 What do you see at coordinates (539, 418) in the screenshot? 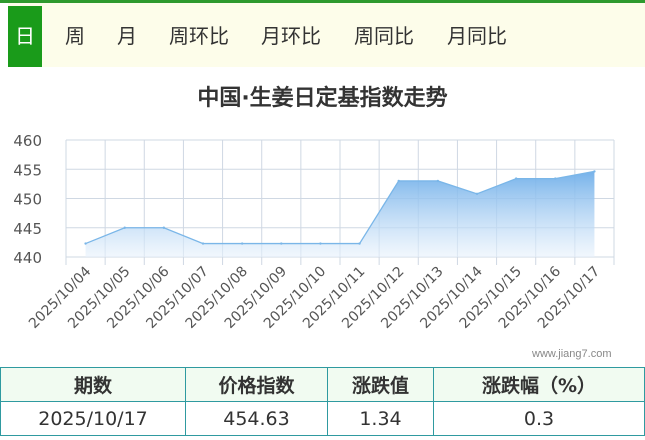
I see `cell-change-percent: 0.3` at bounding box center [539, 418].